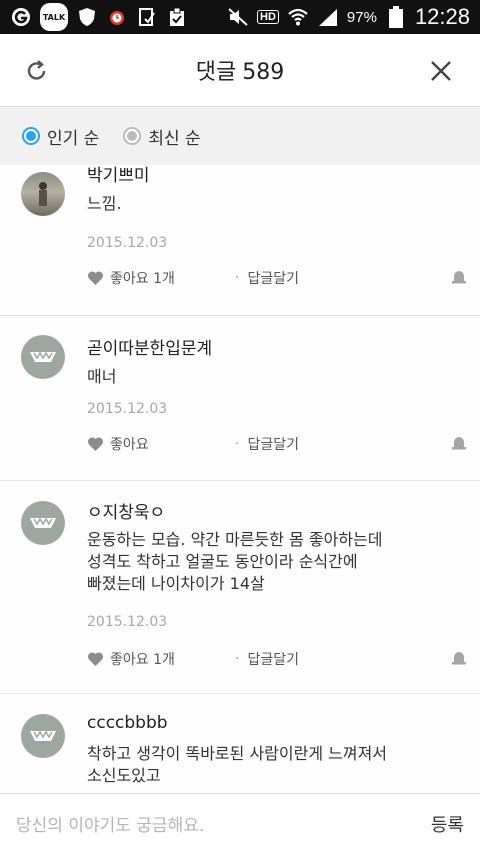 The width and height of the screenshot is (480, 853). I want to click on mute-icon, so click(238, 17).